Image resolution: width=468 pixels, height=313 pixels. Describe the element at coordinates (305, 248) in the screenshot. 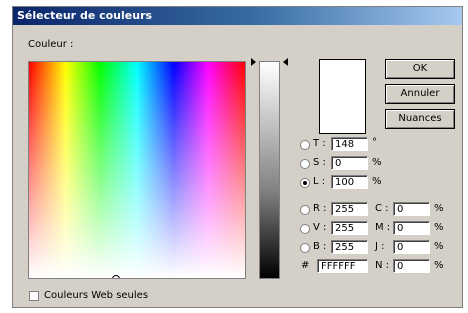

I see `radio-blue` at that location.